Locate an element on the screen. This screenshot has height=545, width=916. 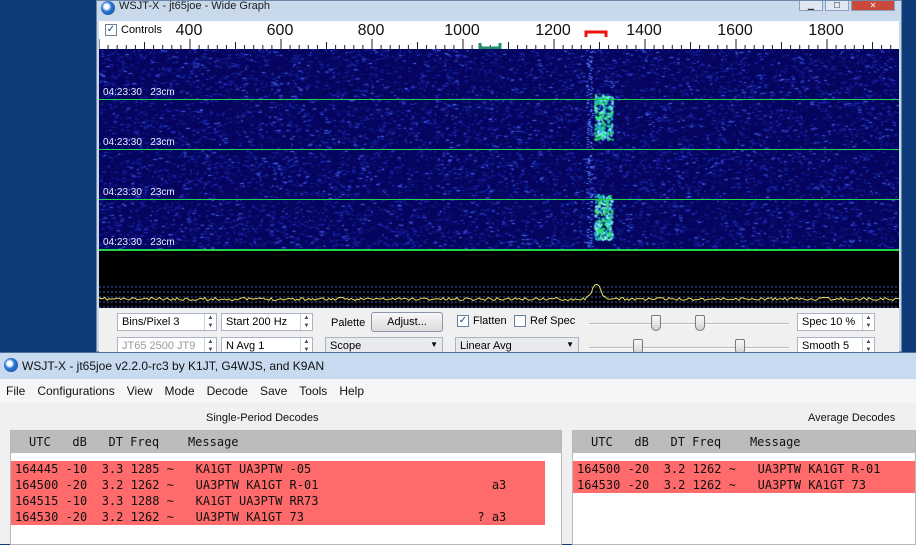
controls-checkbox: ✓ Controls is located at coordinates (133, 30).